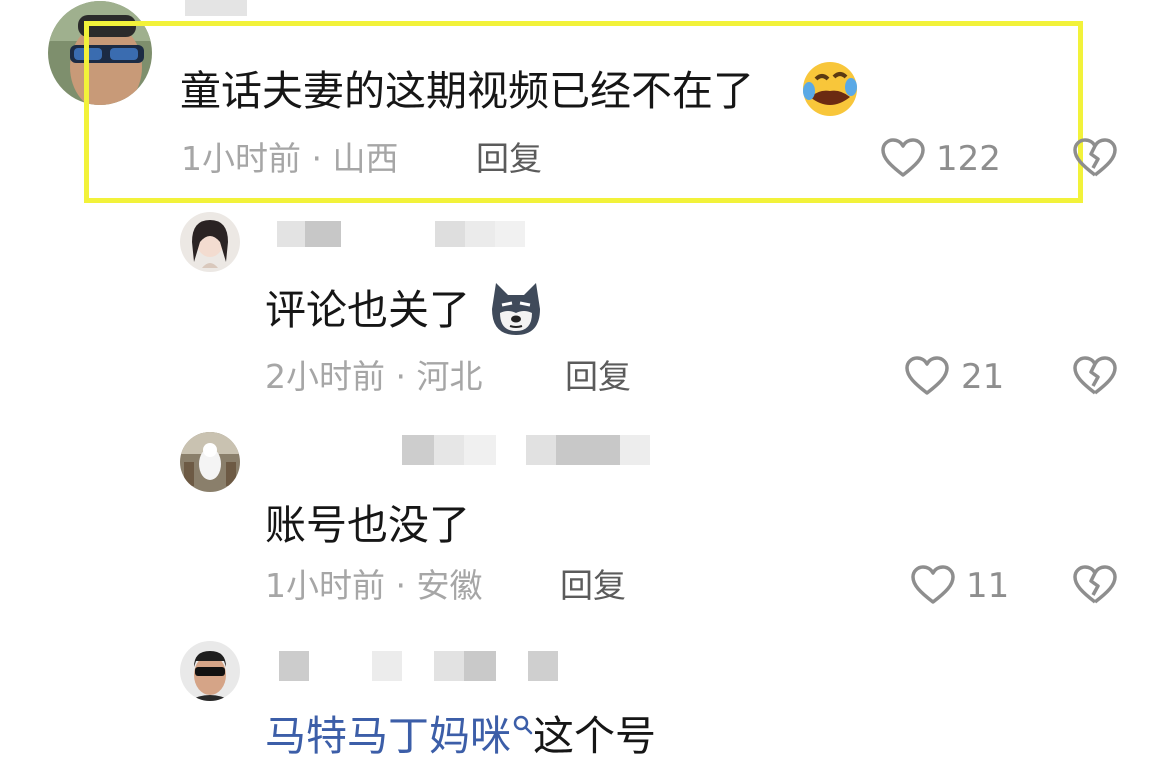 Image resolution: width=1170 pixels, height=763 pixels. I want to click on like-count: 21, so click(983, 377).